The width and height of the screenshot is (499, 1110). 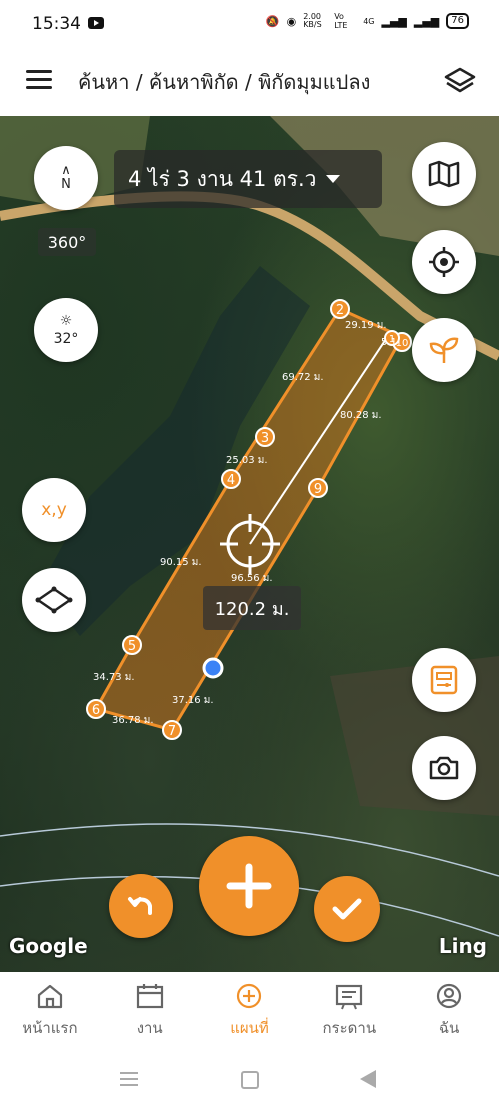 I want to click on bottom-nav: หน้าแรก งาน แผนที่ กระดาน ฉัน, so click(x=249, y=1012).